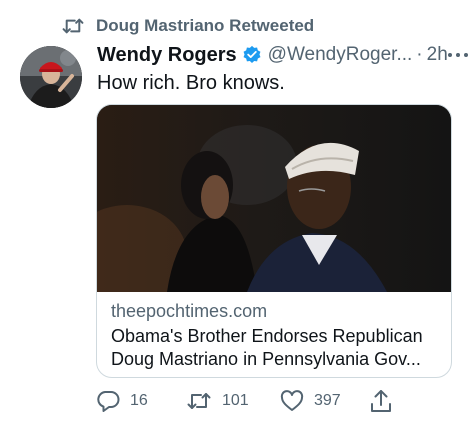 The width and height of the screenshot is (474, 436). I want to click on retweet-icon, so click(74, 26).